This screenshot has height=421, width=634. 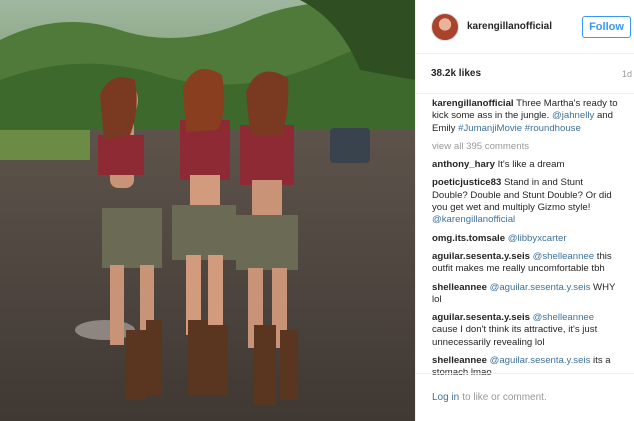 I want to click on post-header: karengillanofficial Follow, so click(x=525, y=27).